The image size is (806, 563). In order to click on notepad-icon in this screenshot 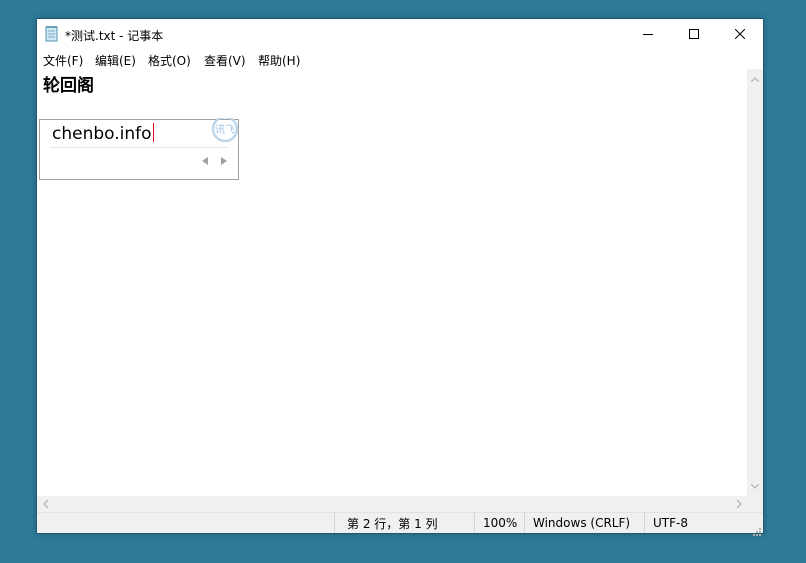, I will do `click(52, 34)`.